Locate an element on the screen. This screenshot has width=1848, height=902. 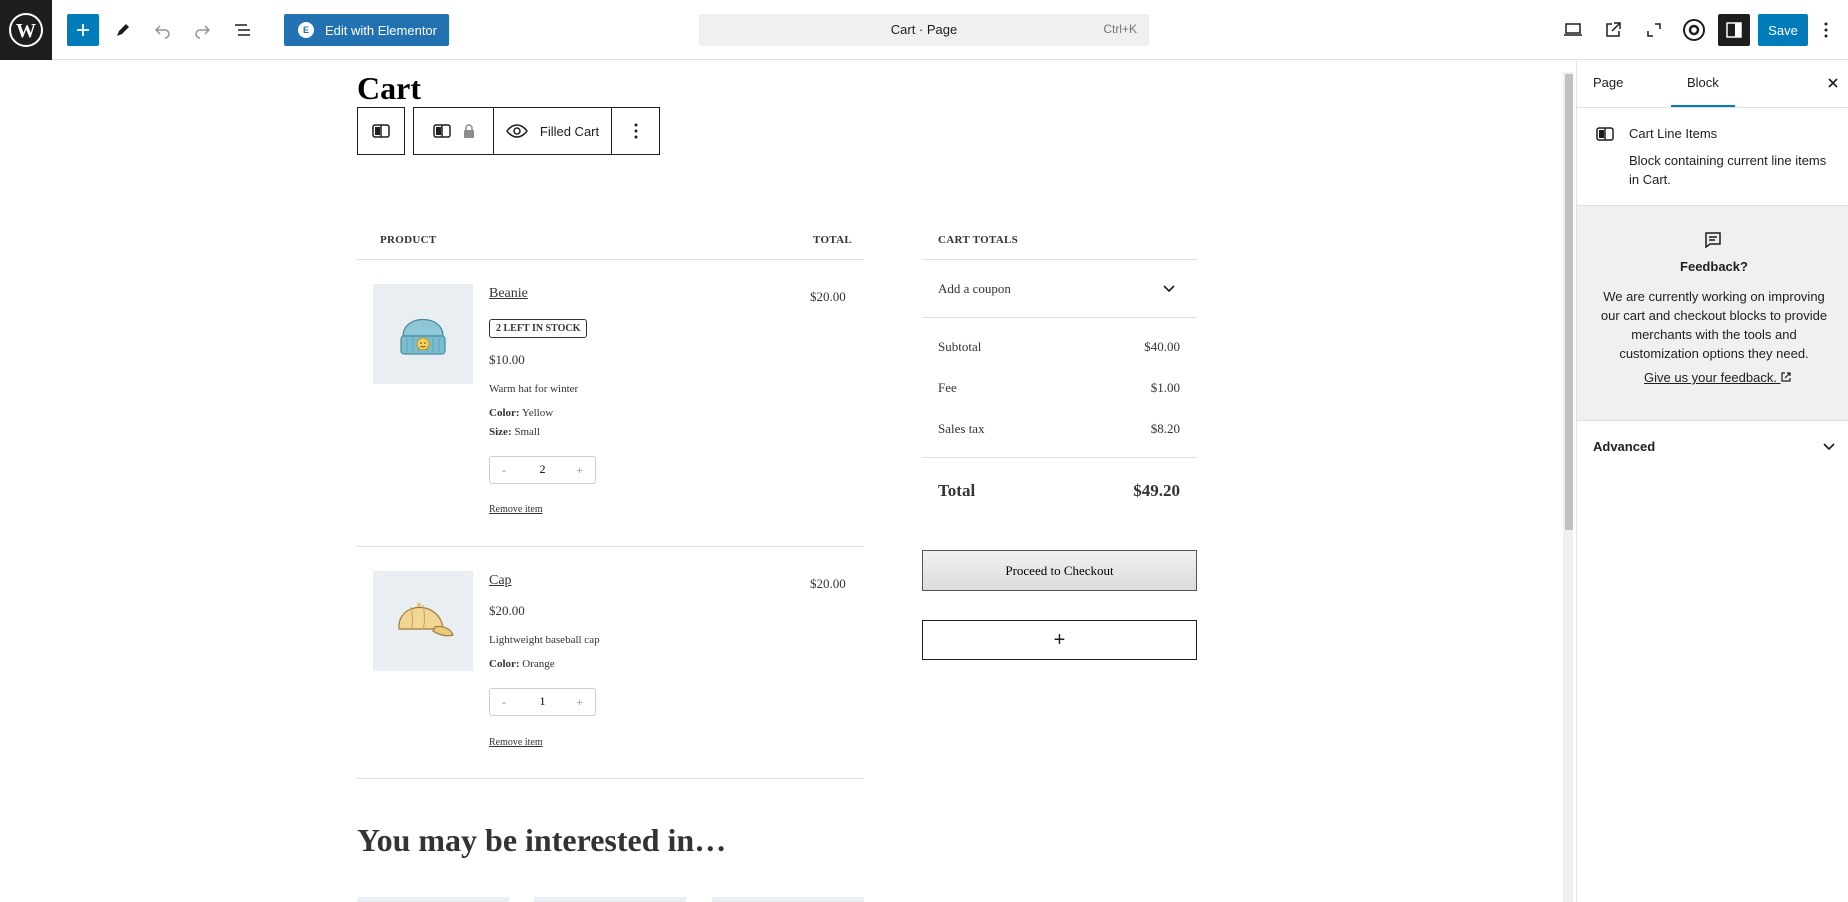
sales-tax-label: Sales tax is located at coordinates (961, 428).